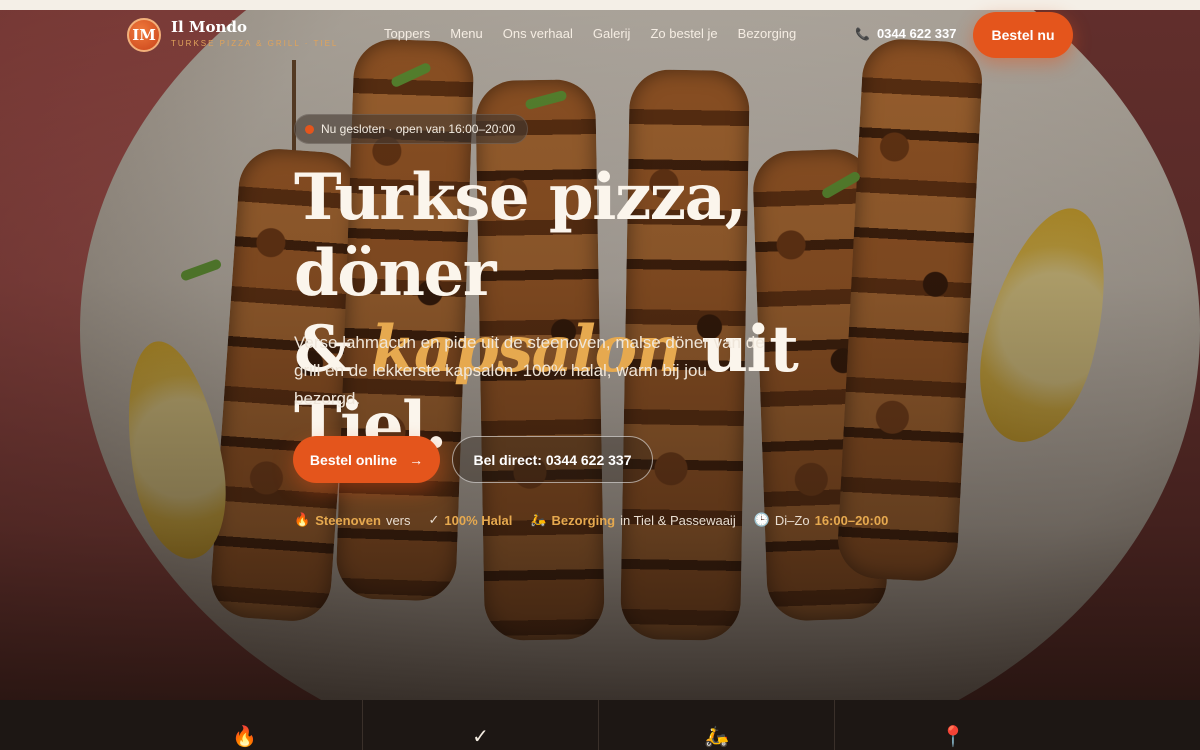 This screenshot has height=750, width=1200. I want to click on feature-bezorging: 🛵 Bezorging in Tiel & Passewaaij, so click(633, 520).